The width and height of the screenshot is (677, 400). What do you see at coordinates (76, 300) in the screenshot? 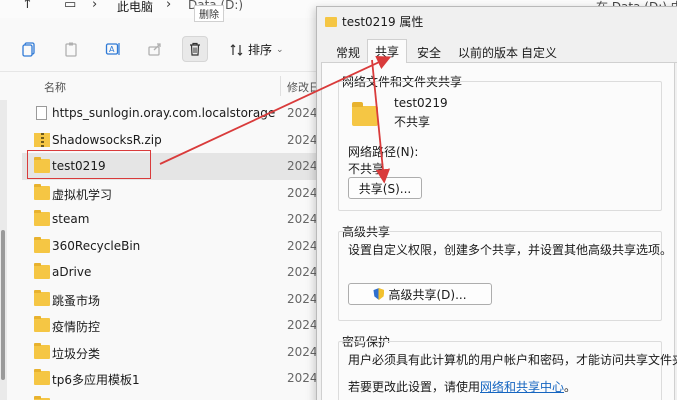
I see `file-name: 跳蚤市场` at bounding box center [76, 300].